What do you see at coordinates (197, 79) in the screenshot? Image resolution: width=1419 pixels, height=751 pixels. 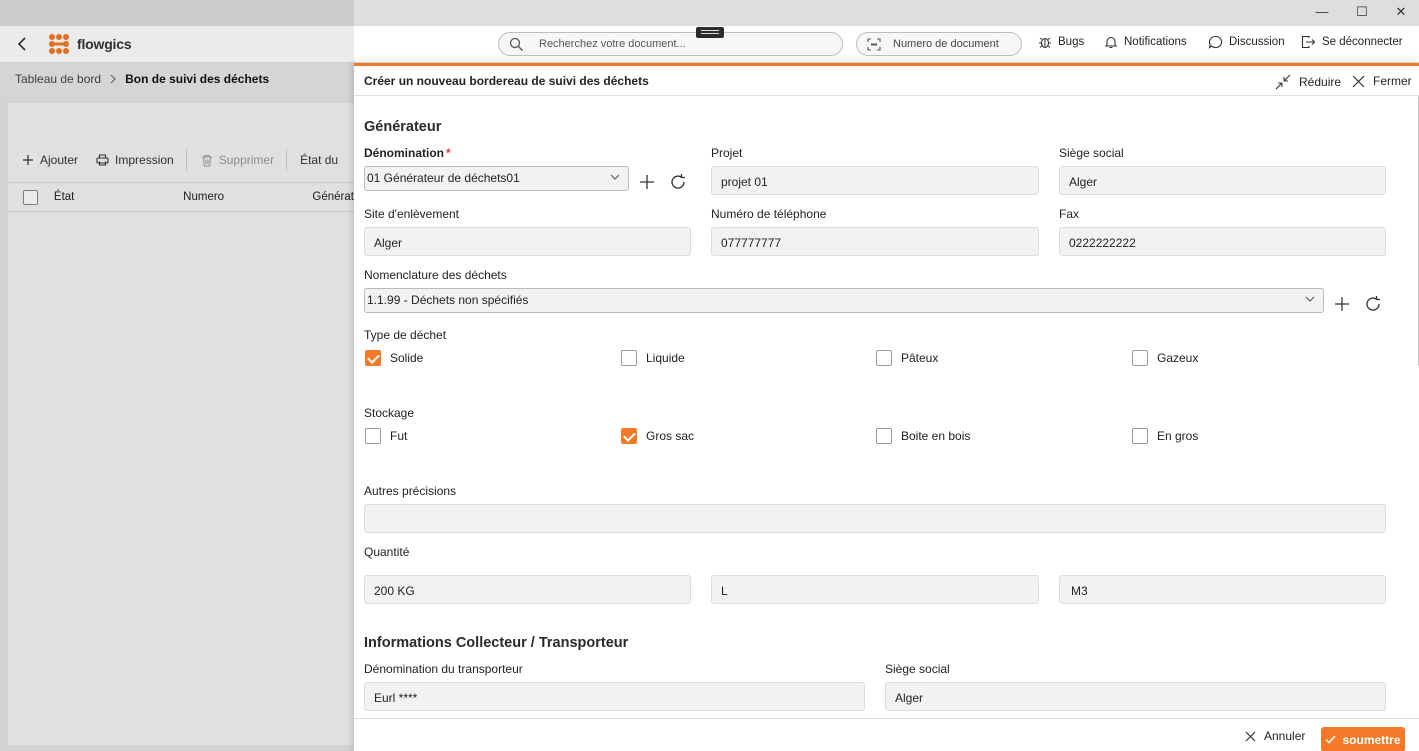 I see `breadcrumb-current: Bon de suivi des déchets` at bounding box center [197, 79].